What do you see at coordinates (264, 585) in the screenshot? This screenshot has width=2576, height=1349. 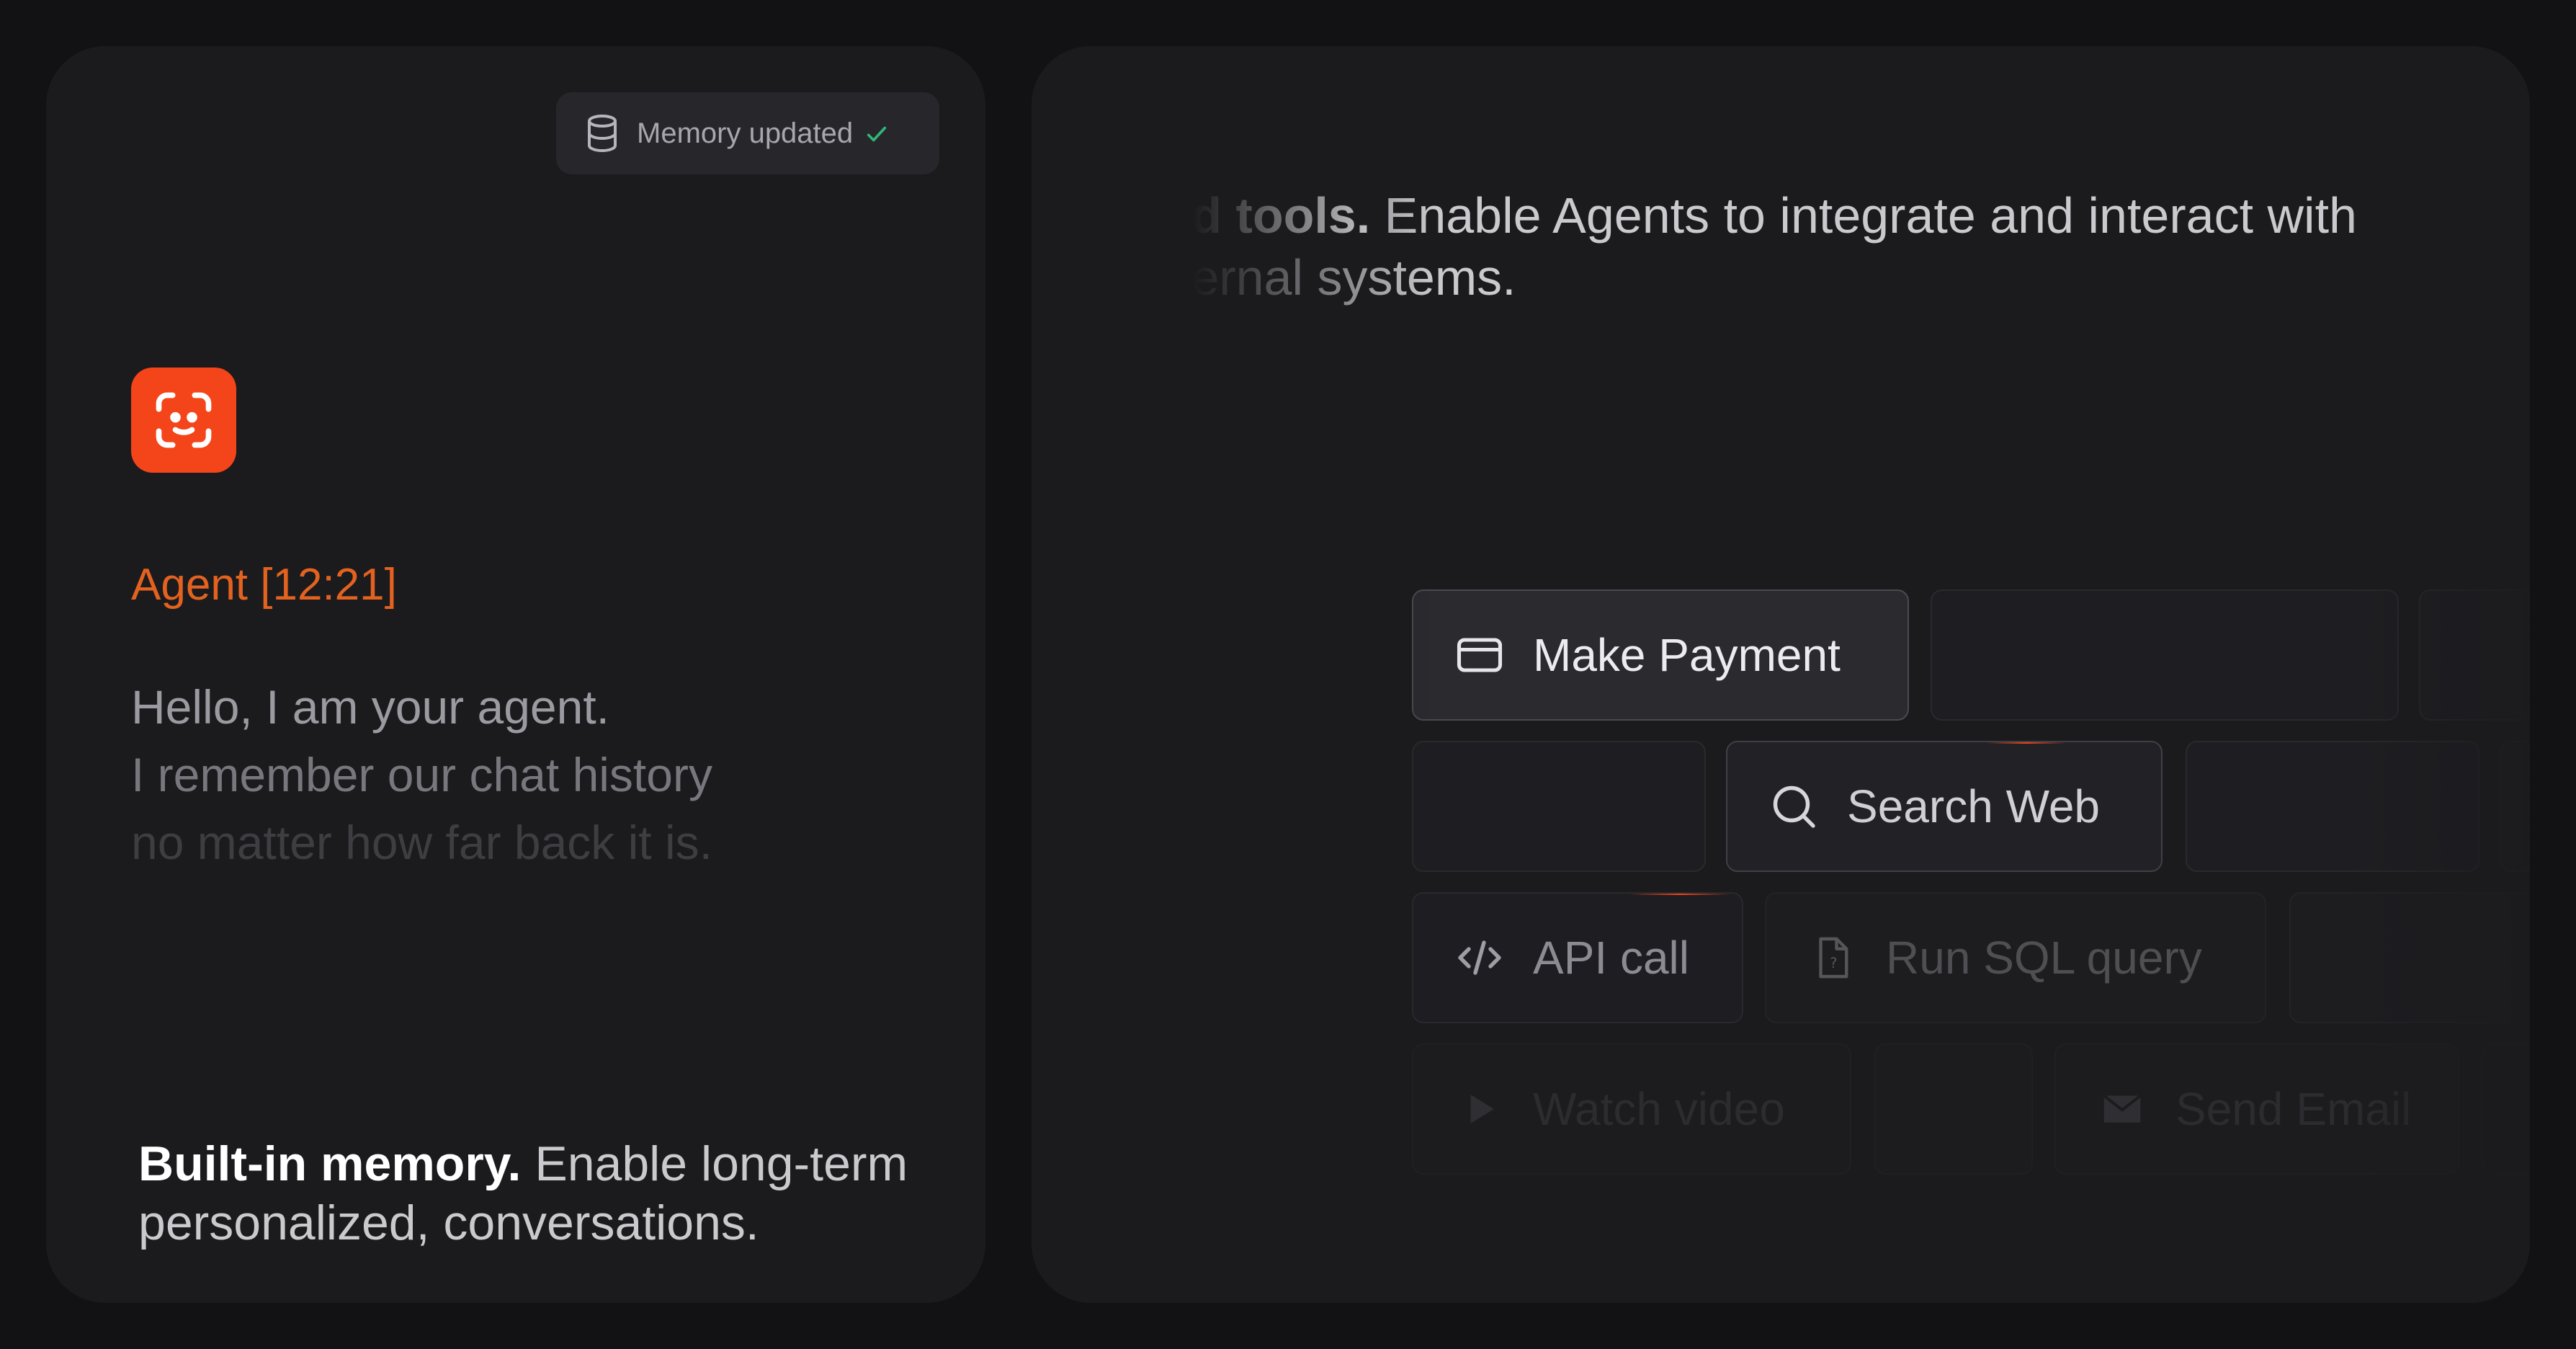 I see `agent-name: Agent [12:21]` at bounding box center [264, 585].